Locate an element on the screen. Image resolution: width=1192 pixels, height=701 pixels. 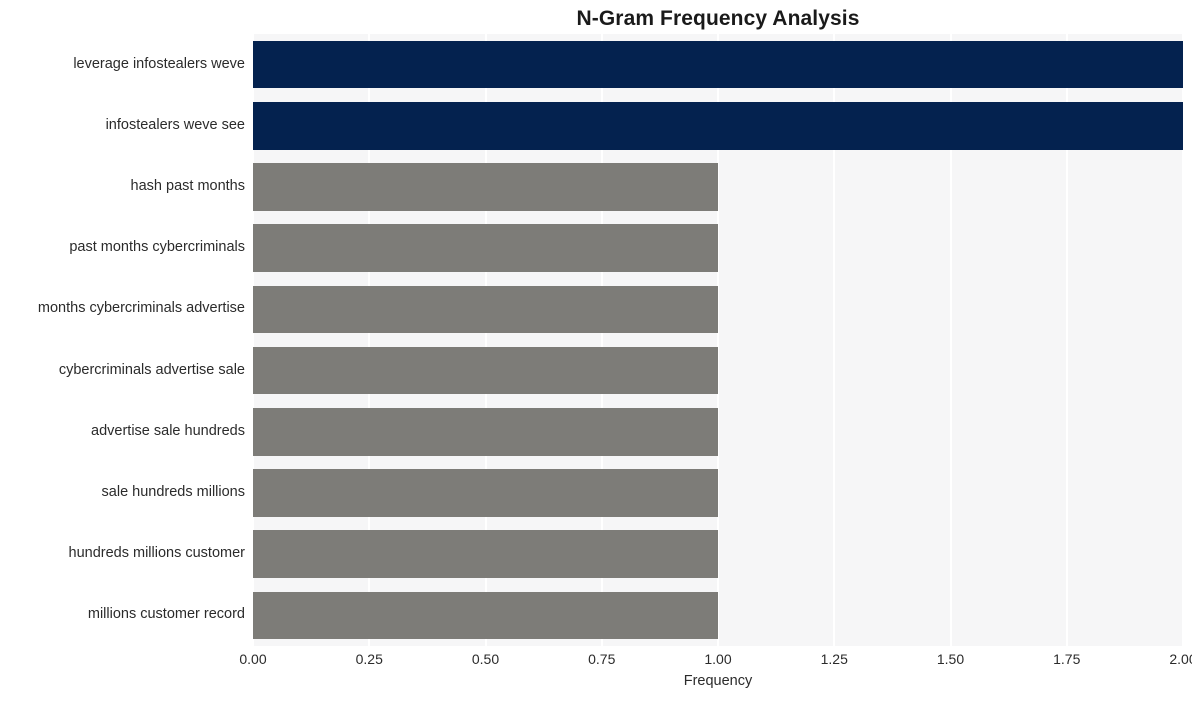
y-axis-tick-label: months cybercriminals advertise is located at coordinates (141, 308).